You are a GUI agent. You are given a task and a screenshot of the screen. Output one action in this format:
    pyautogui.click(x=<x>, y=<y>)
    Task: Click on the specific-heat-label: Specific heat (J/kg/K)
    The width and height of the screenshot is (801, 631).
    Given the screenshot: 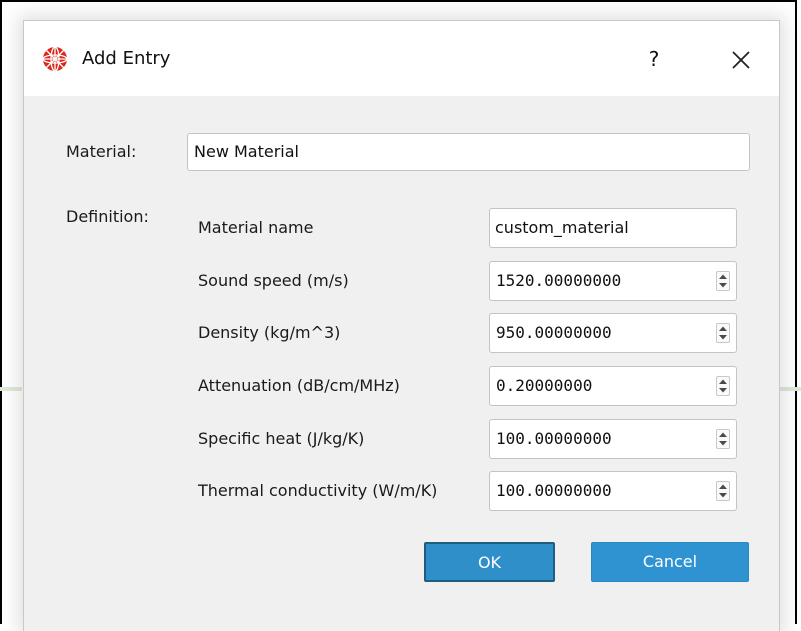 What is the action you would take?
    pyautogui.click(x=281, y=438)
    